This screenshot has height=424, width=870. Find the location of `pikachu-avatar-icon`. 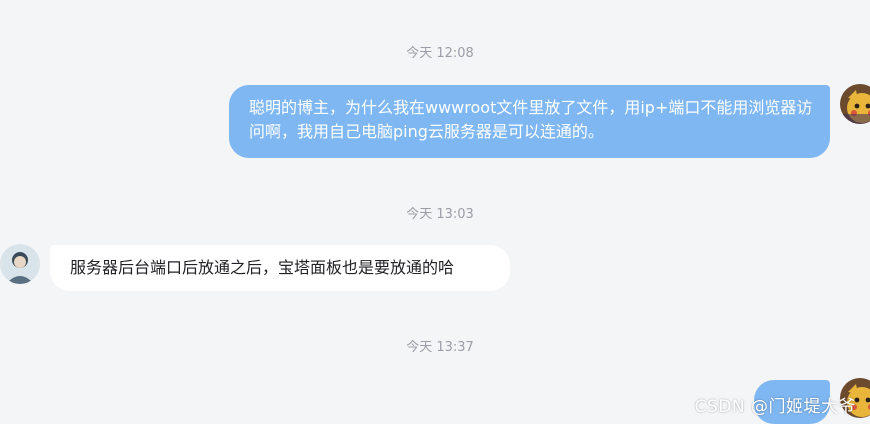

pikachu-avatar-icon is located at coordinates (855, 104).